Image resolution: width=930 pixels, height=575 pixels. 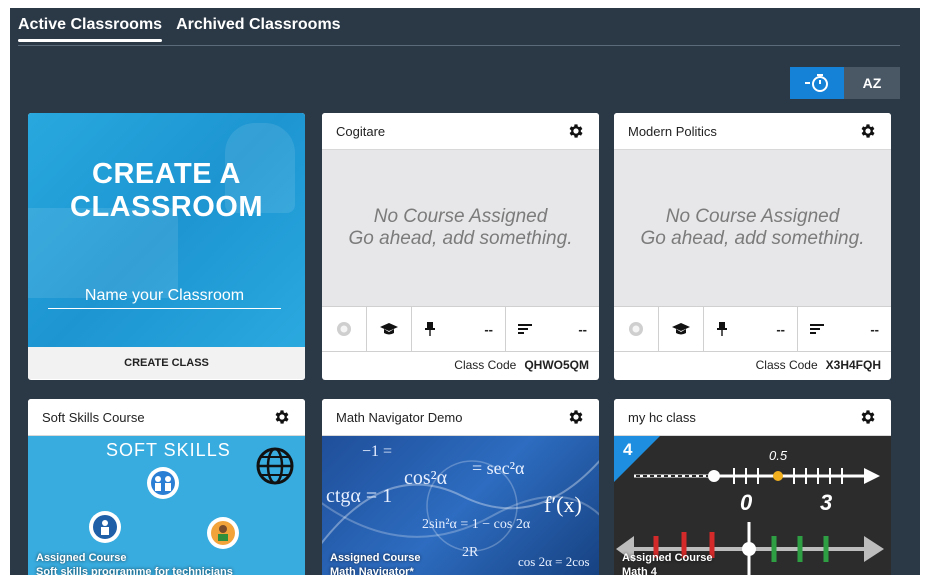 I want to click on svg-text: = sec²α, so click(x=498, y=468).